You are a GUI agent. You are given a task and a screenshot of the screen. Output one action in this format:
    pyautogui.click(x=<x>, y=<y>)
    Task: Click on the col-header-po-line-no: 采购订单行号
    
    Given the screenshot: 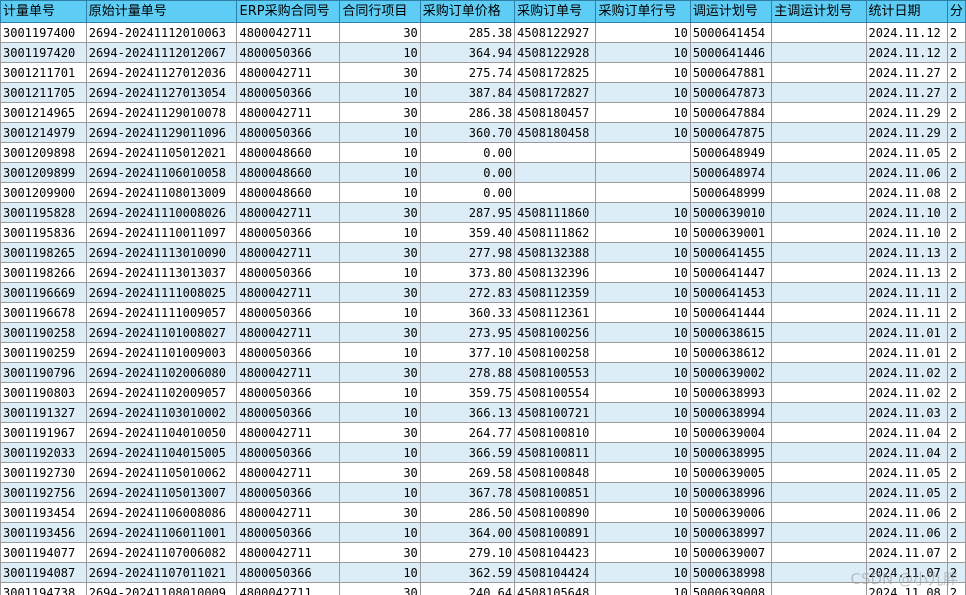 What is the action you would take?
    pyautogui.click(x=643, y=11)
    